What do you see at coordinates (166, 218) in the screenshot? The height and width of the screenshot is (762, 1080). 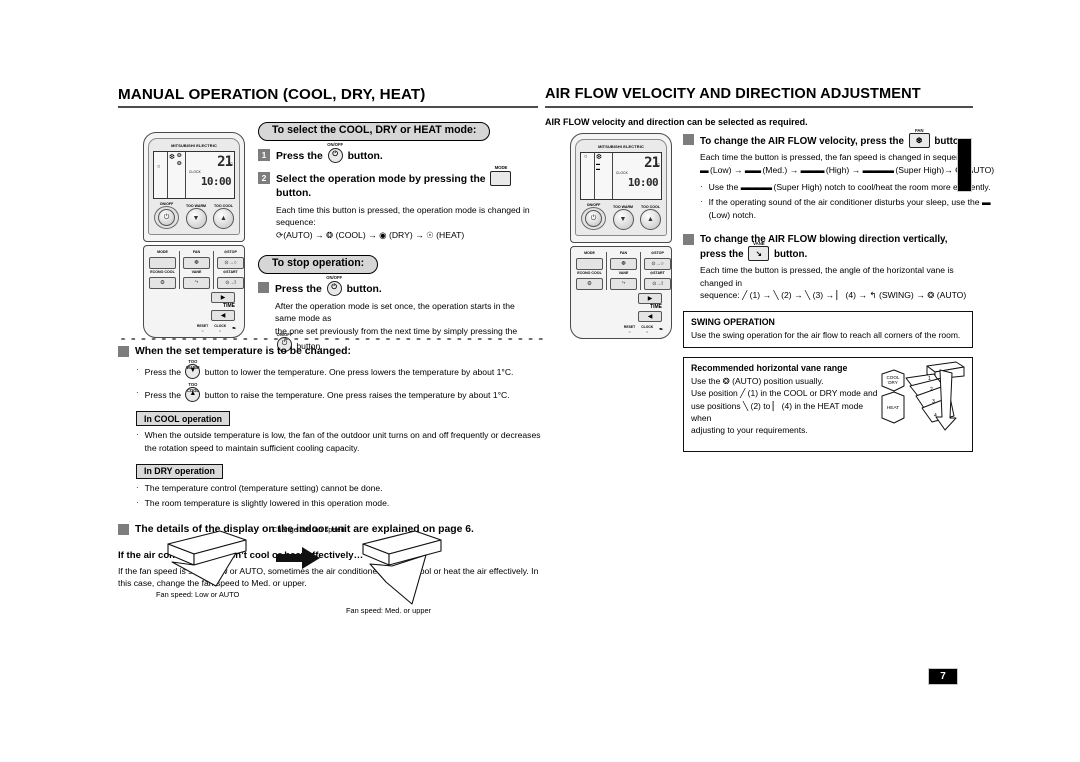 I see `onoff-button: ⏻` at bounding box center [166, 218].